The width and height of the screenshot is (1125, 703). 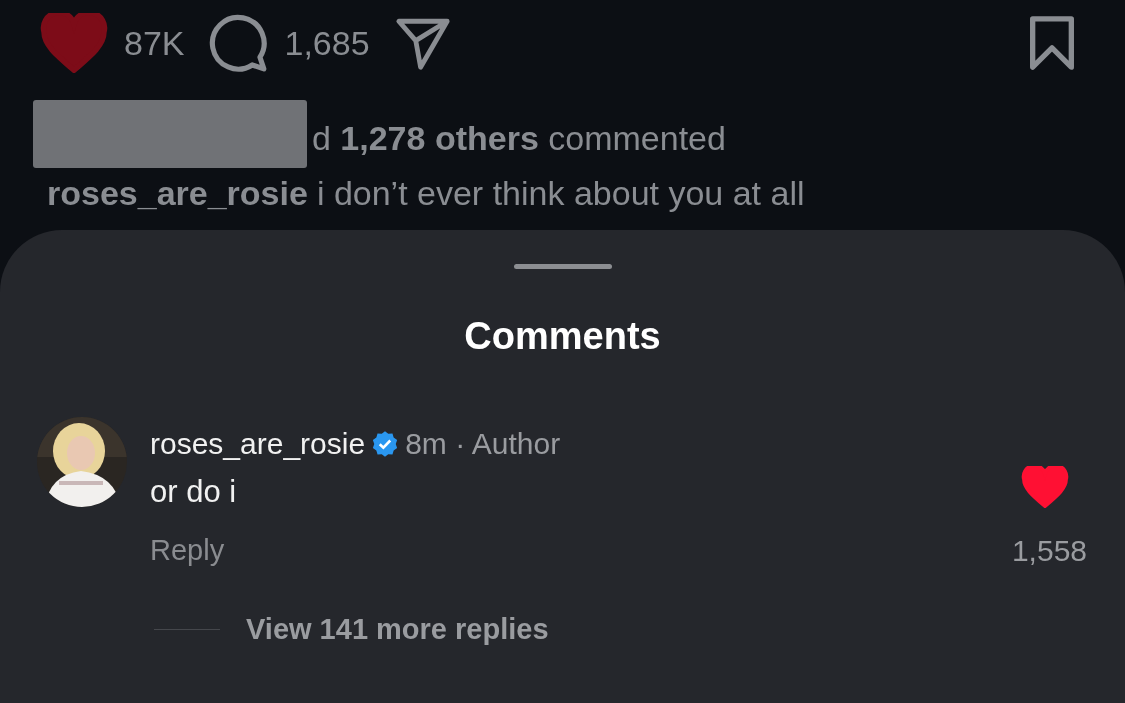 What do you see at coordinates (562, 266) in the screenshot?
I see `drag-handle` at bounding box center [562, 266].